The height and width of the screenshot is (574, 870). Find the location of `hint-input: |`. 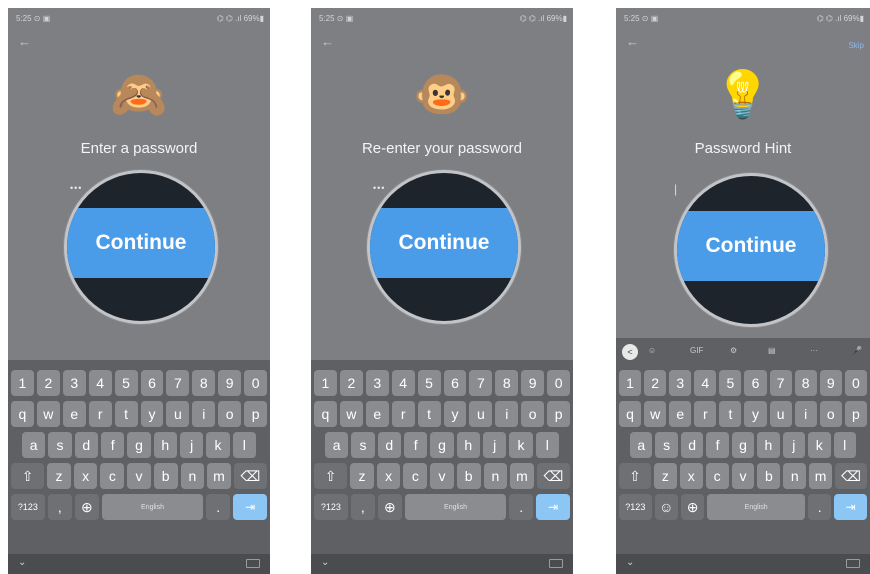

hint-input: | is located at coordinates (675, 189).